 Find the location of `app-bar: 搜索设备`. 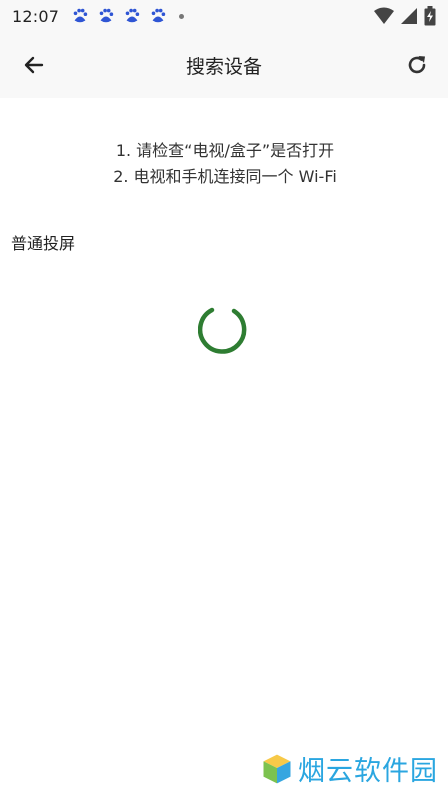

app-bar: 搜索设备 is located at coordinates (224, 65).